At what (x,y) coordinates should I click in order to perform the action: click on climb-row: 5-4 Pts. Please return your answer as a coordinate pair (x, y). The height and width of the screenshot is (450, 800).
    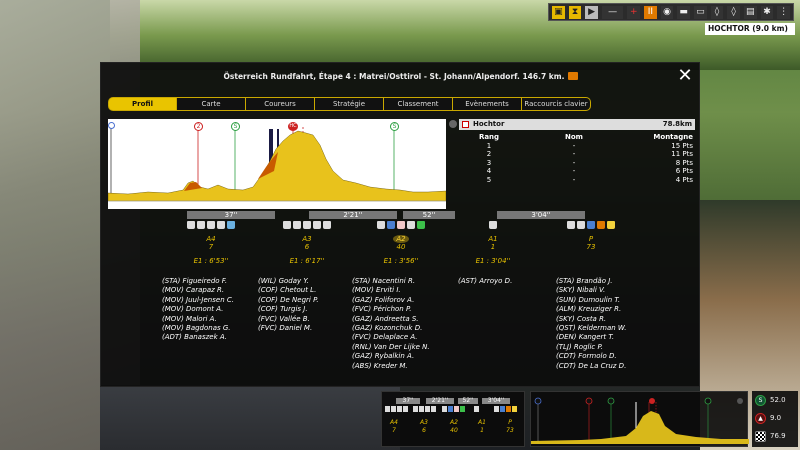
    Looking at the image, I should click on (589, 179).